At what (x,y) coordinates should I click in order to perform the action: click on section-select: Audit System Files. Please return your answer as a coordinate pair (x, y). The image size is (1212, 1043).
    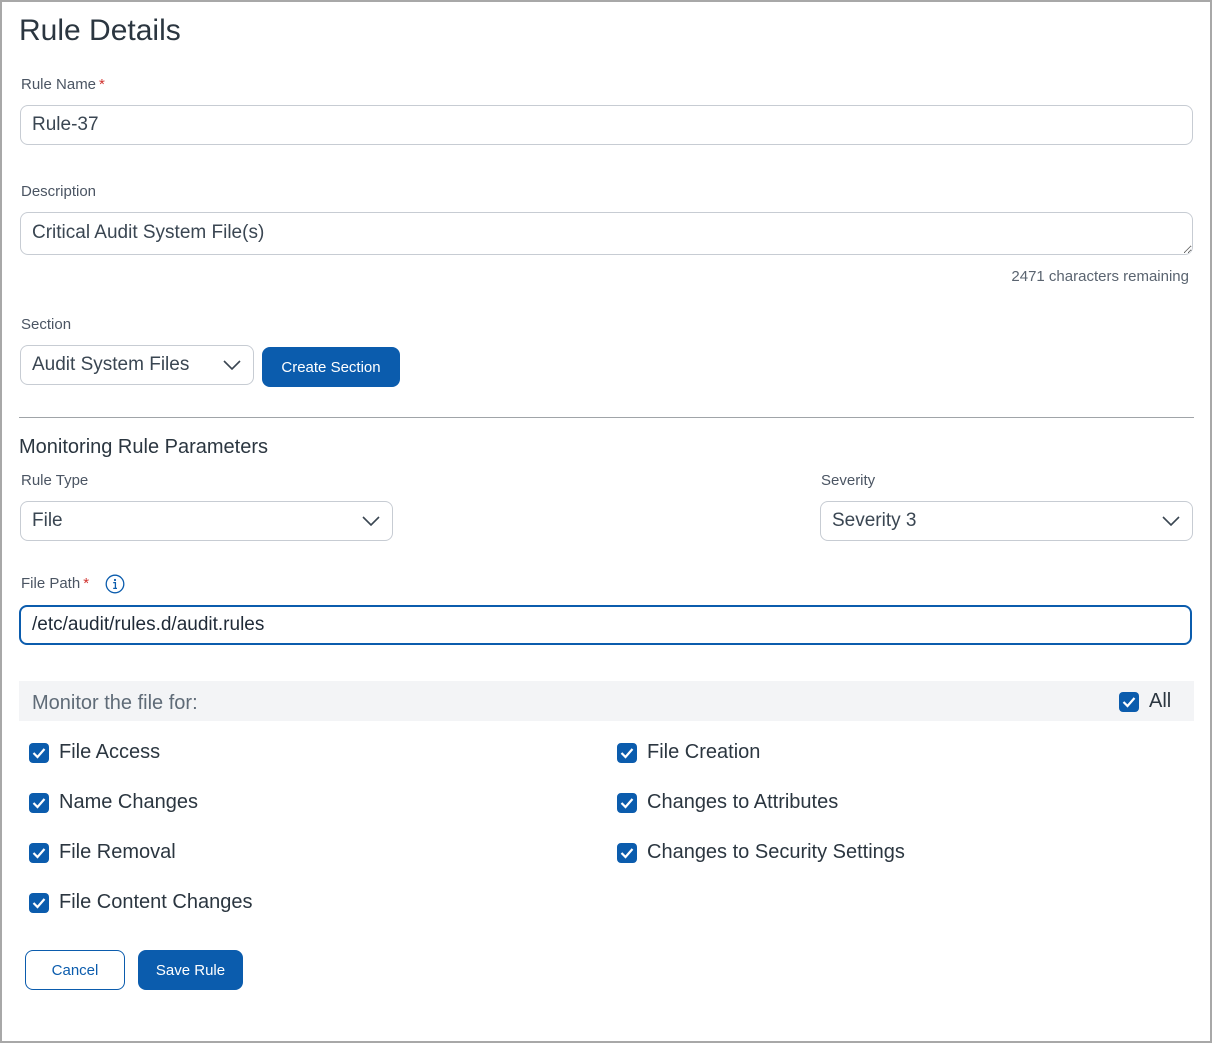
    Looking at the image, I should click on (137, 365).